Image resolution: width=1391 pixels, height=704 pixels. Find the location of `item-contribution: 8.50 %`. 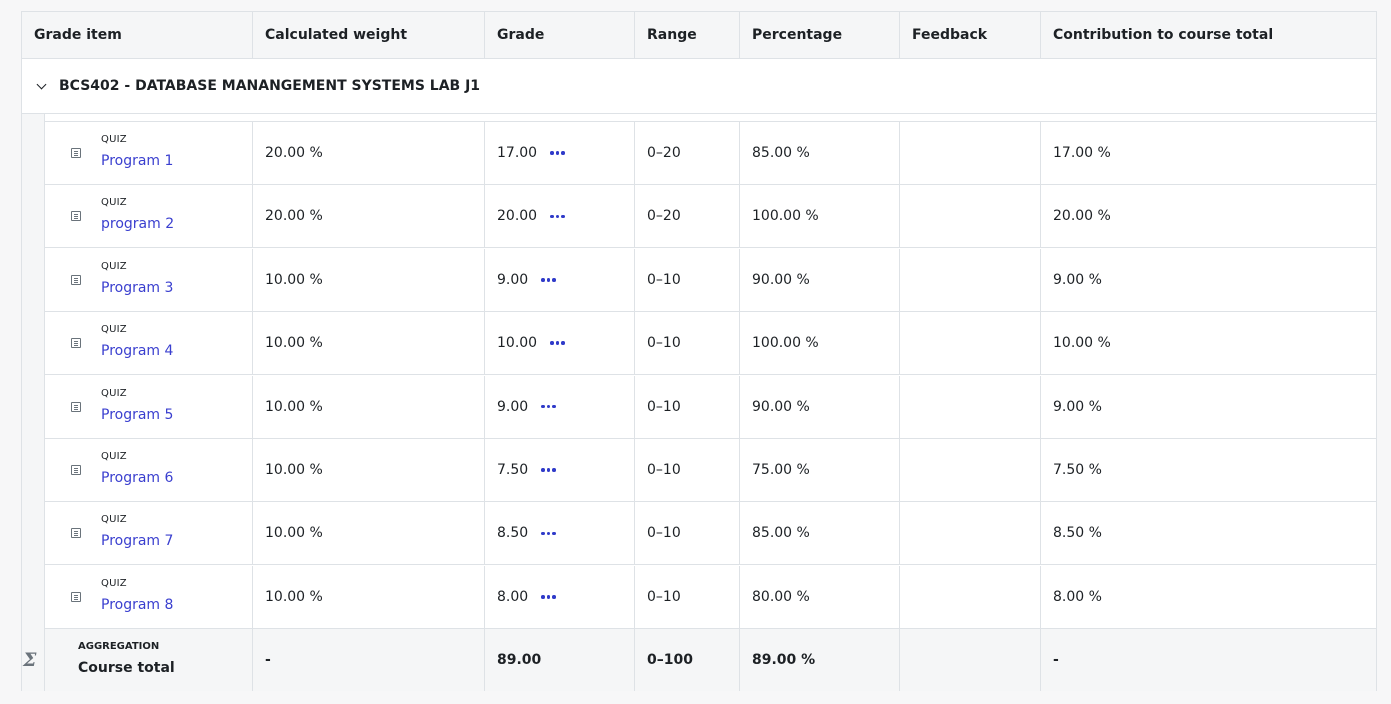

item-contribution: 8.50 % is located at coordinates (1077, 533).